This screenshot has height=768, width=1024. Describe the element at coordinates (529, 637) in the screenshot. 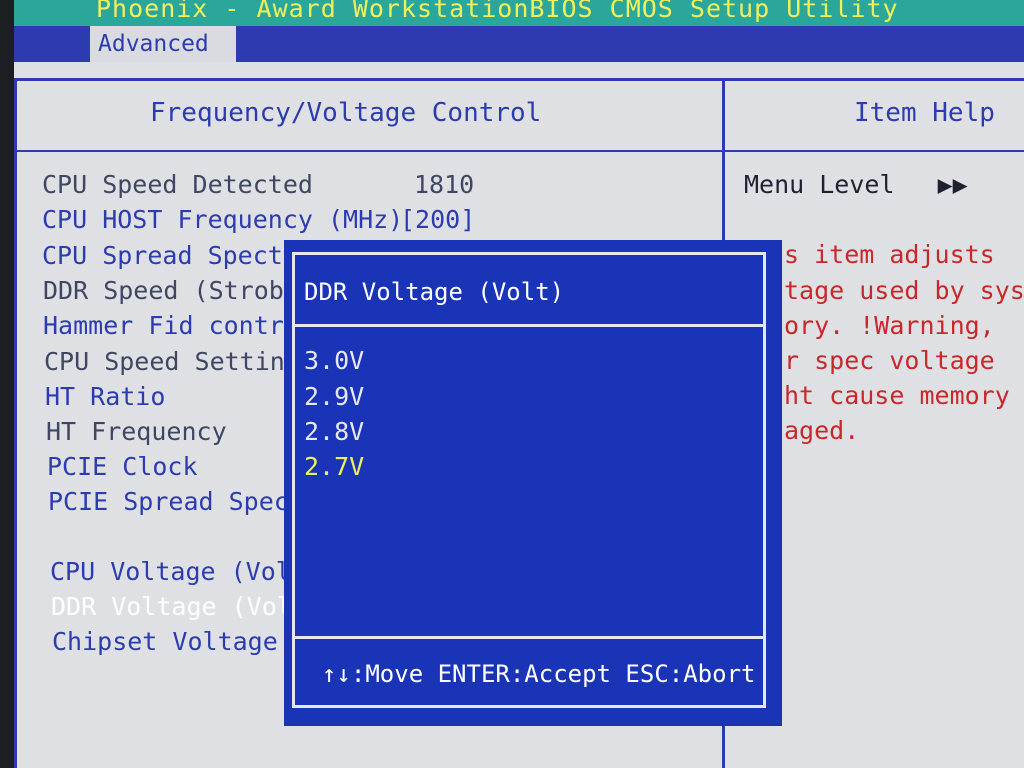

I see `popup-footer-separator` at that location.